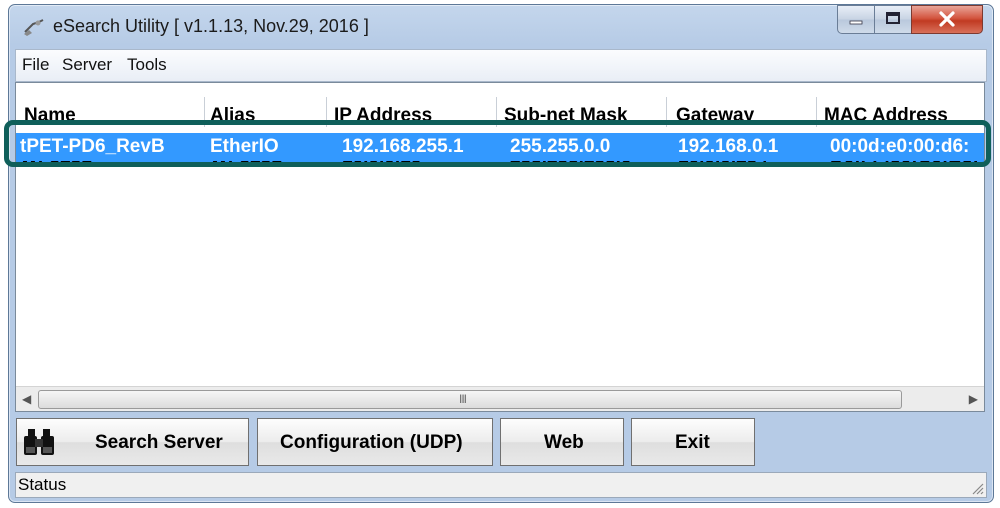 The image size is (1000, 508). I want to click on menu-server: Server, so click(87, 65).